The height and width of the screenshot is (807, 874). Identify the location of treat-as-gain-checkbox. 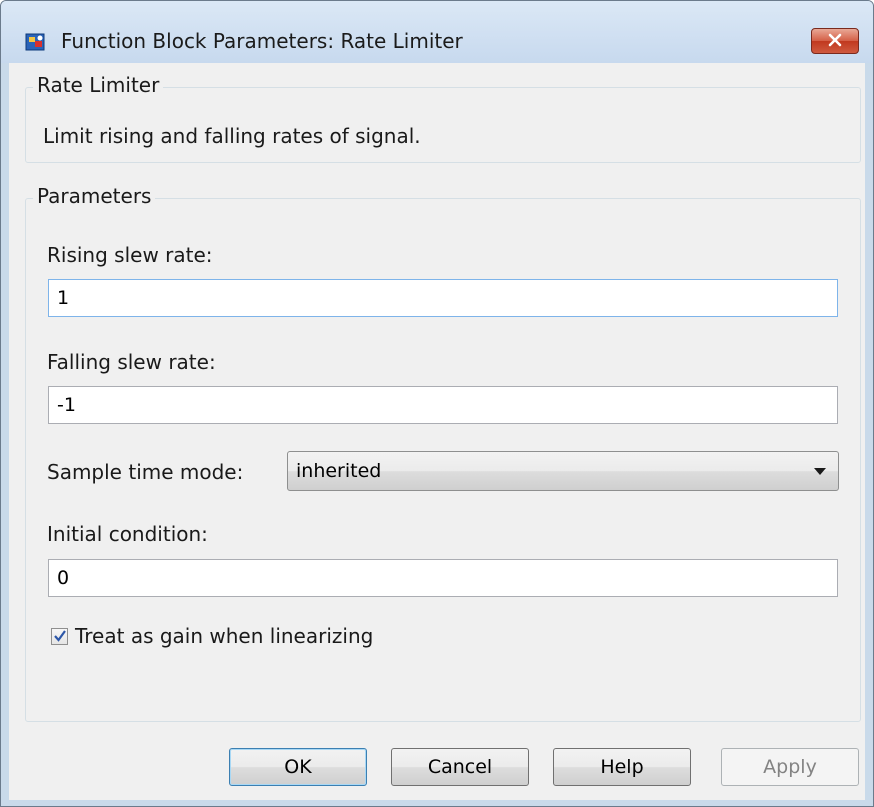
(59, 636).